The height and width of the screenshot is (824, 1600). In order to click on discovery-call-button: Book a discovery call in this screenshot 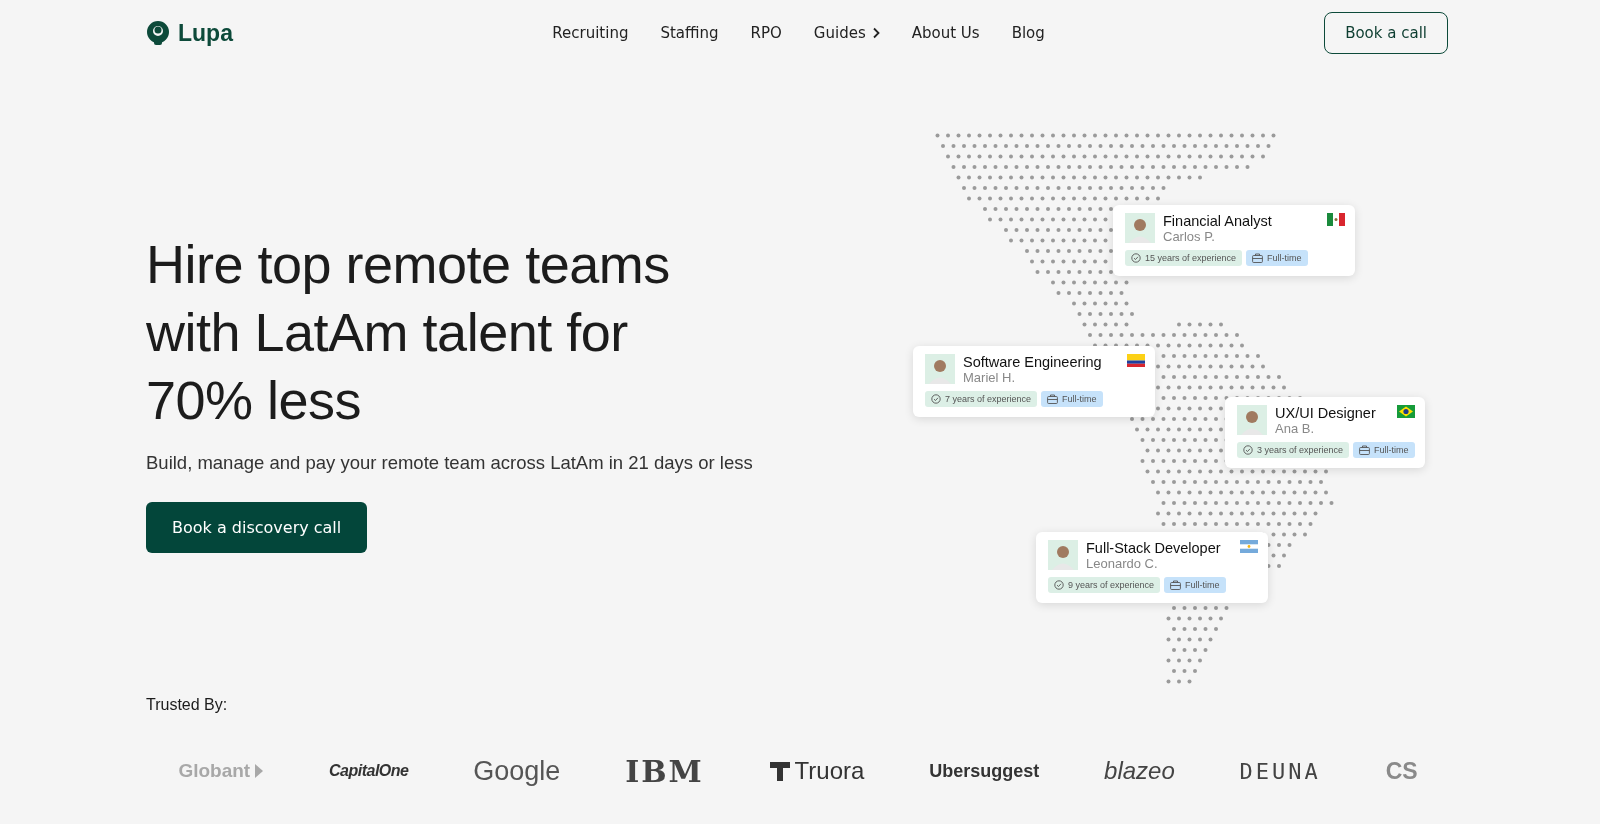, I will do `click(257, 527)`.